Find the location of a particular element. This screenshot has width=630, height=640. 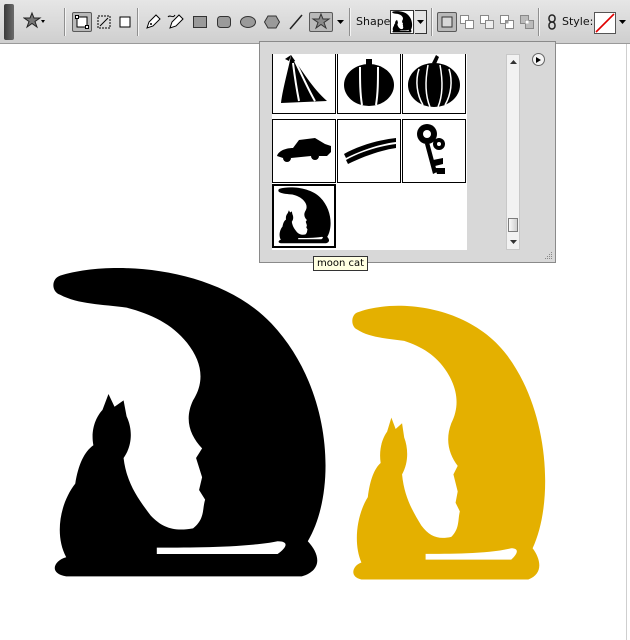

play-triangle-icon is located at coordinates (538, 59).